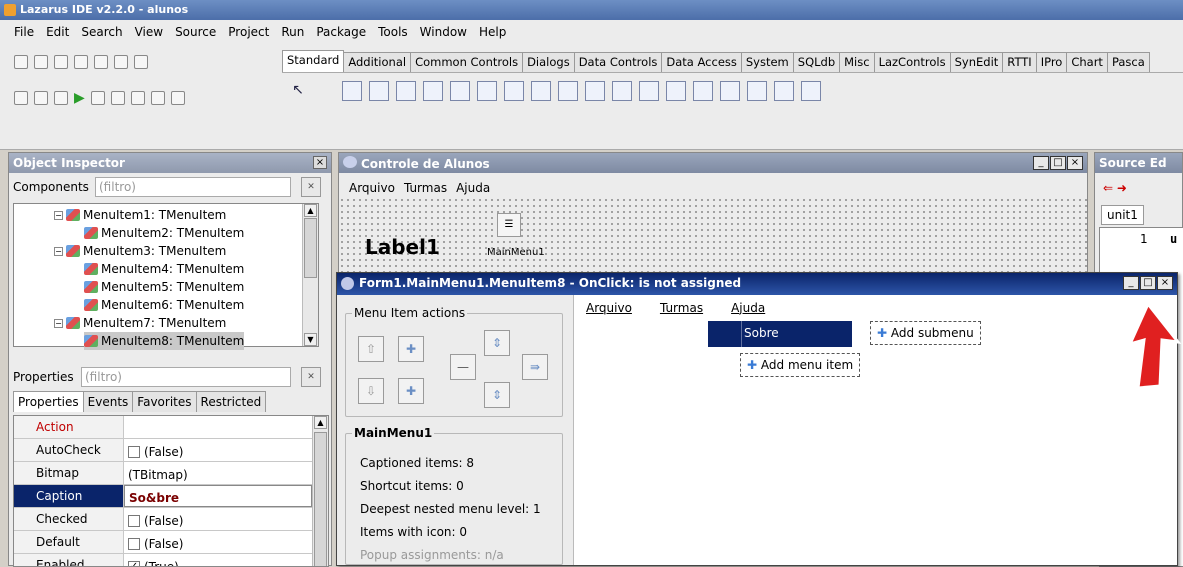 This screenshot has width=1183, height=567. What do you see at coordinates (61, 98) in the screenshot?
I see `options-icon` at bounding box center [61, 98].